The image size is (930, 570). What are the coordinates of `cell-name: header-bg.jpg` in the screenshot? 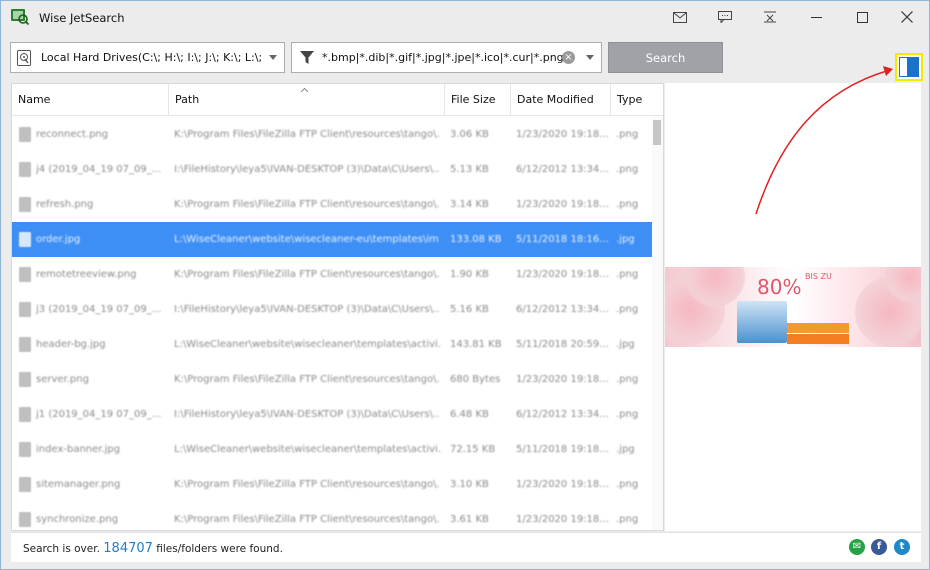 It's located at (71, 344).